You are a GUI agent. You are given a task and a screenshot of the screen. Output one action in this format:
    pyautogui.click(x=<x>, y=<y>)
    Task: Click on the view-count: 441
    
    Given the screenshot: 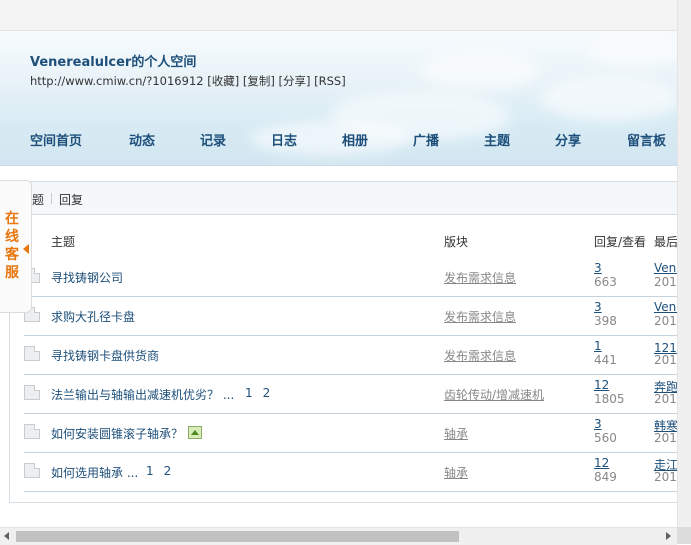 What is the action you would take?
    pyautogui.click(x=605, y=360)
    